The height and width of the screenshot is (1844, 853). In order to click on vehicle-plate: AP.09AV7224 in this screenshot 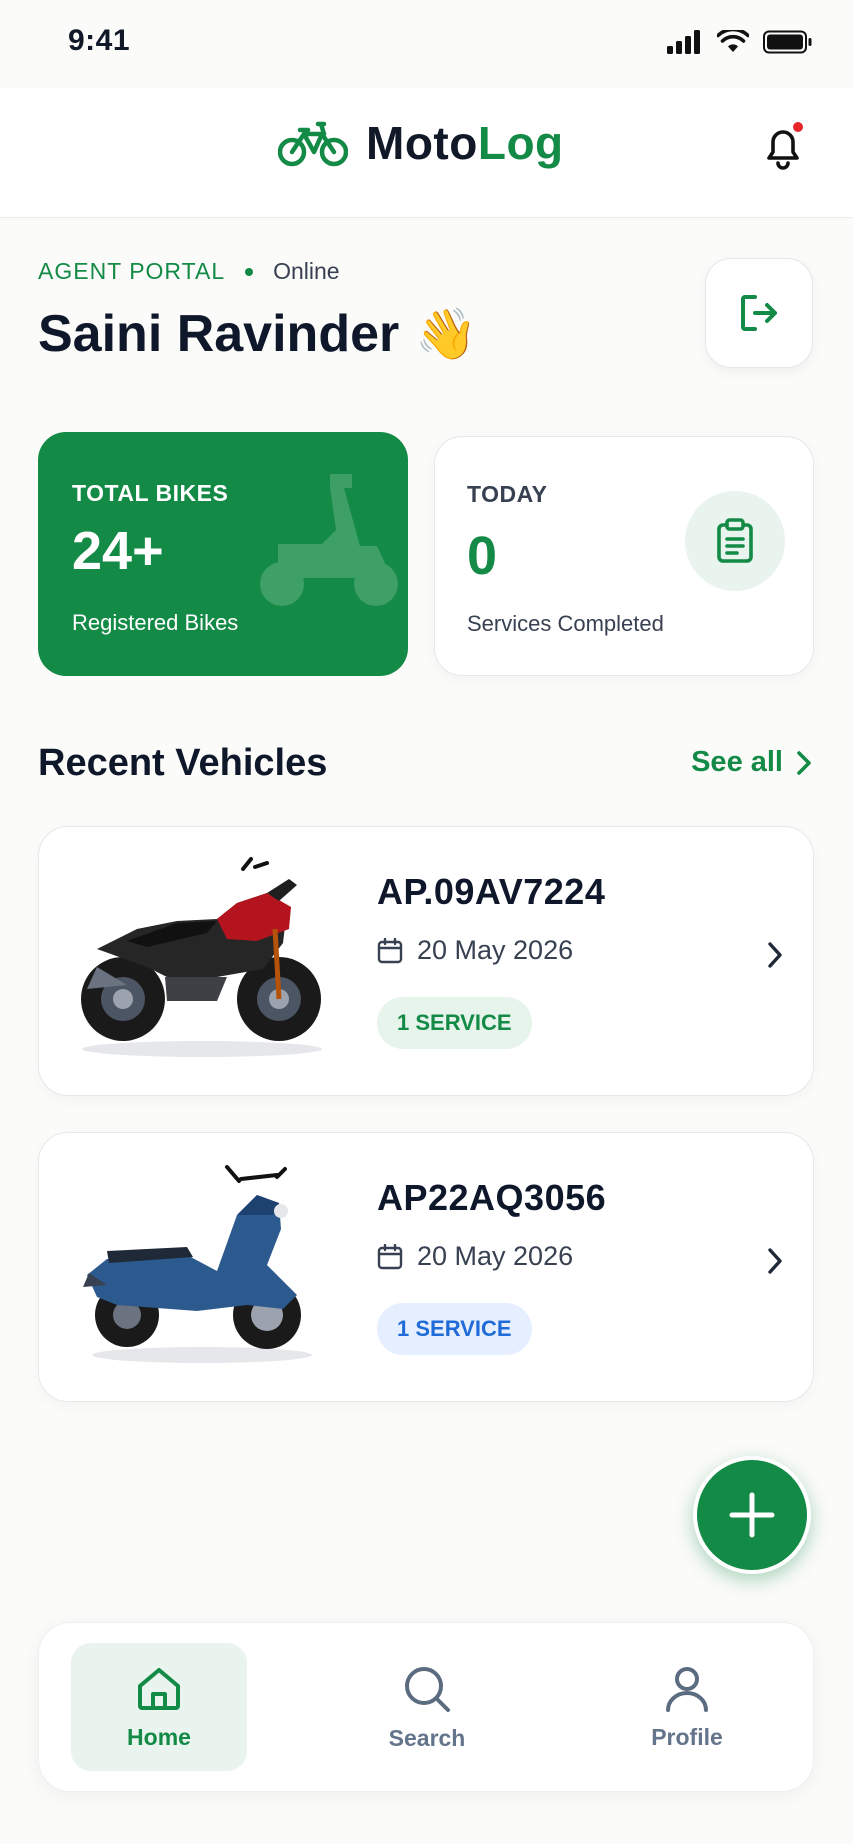, I will do `click(491, 891)`.